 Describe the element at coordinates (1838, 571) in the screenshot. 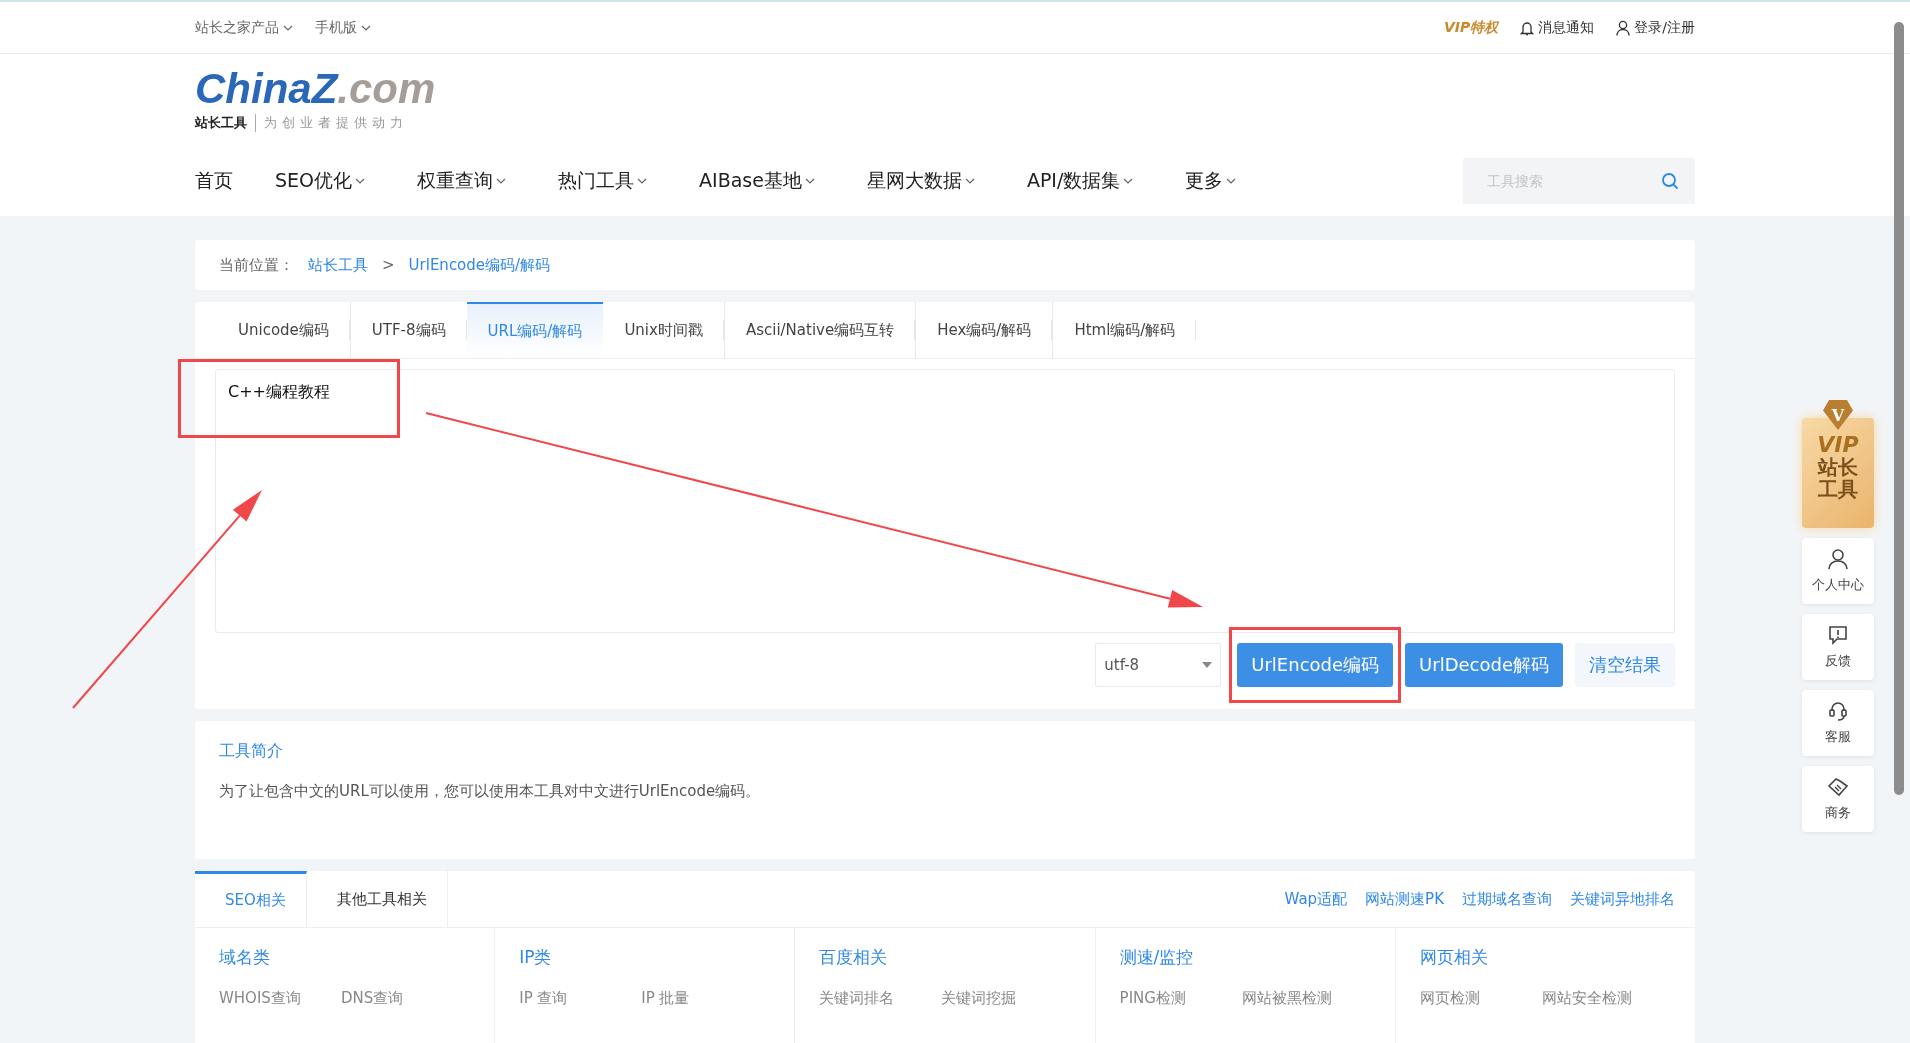

I see `sidebar-button: 个人中心` at that location.